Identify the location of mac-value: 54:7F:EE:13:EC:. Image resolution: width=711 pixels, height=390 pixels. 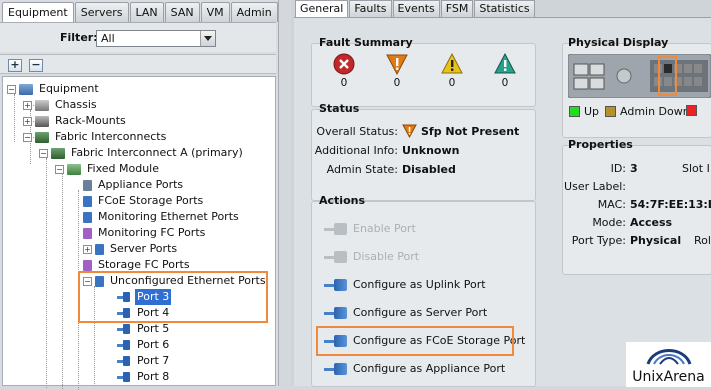
(670, 204).